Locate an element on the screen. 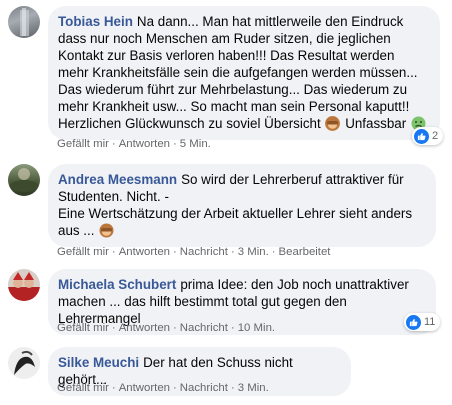 The image size is (452, 405). reaction-count: 11 is located at coordinates (430, 322).